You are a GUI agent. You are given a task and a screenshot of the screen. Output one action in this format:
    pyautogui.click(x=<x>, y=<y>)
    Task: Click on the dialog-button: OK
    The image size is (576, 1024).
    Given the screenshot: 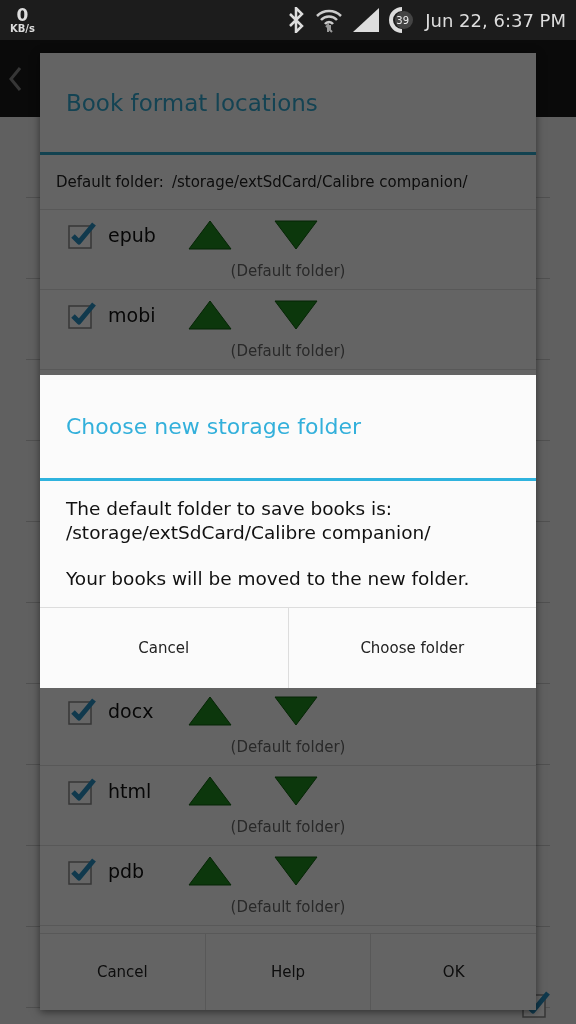 What is the action you would take?
    pyautogui.click(x=453, y=972)
    